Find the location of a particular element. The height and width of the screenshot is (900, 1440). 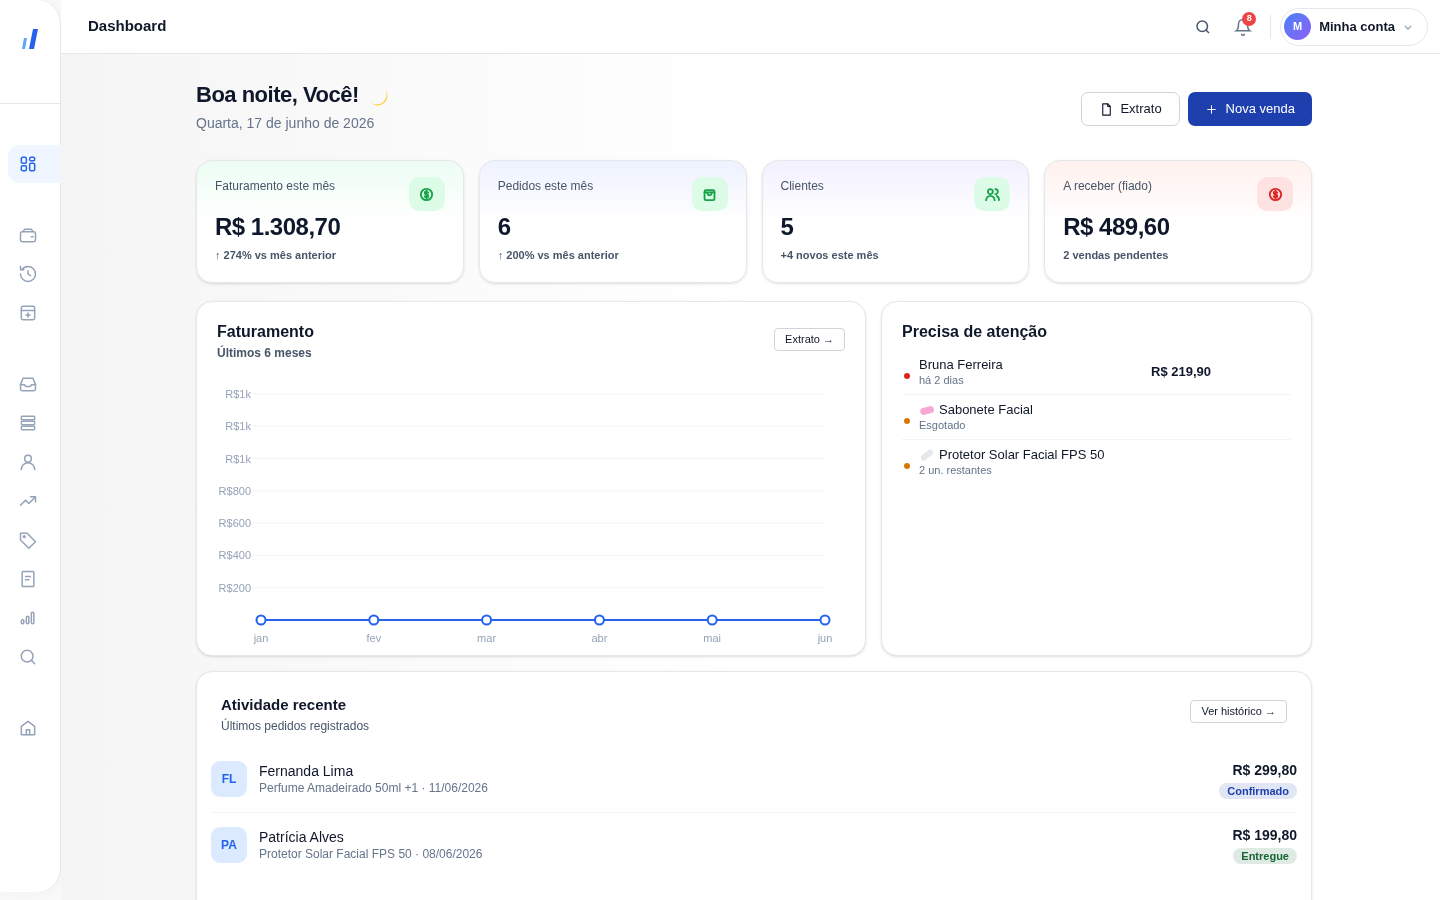

stat-note: ↑ 200% vs mês anterior is located at coordinates (558, 255).